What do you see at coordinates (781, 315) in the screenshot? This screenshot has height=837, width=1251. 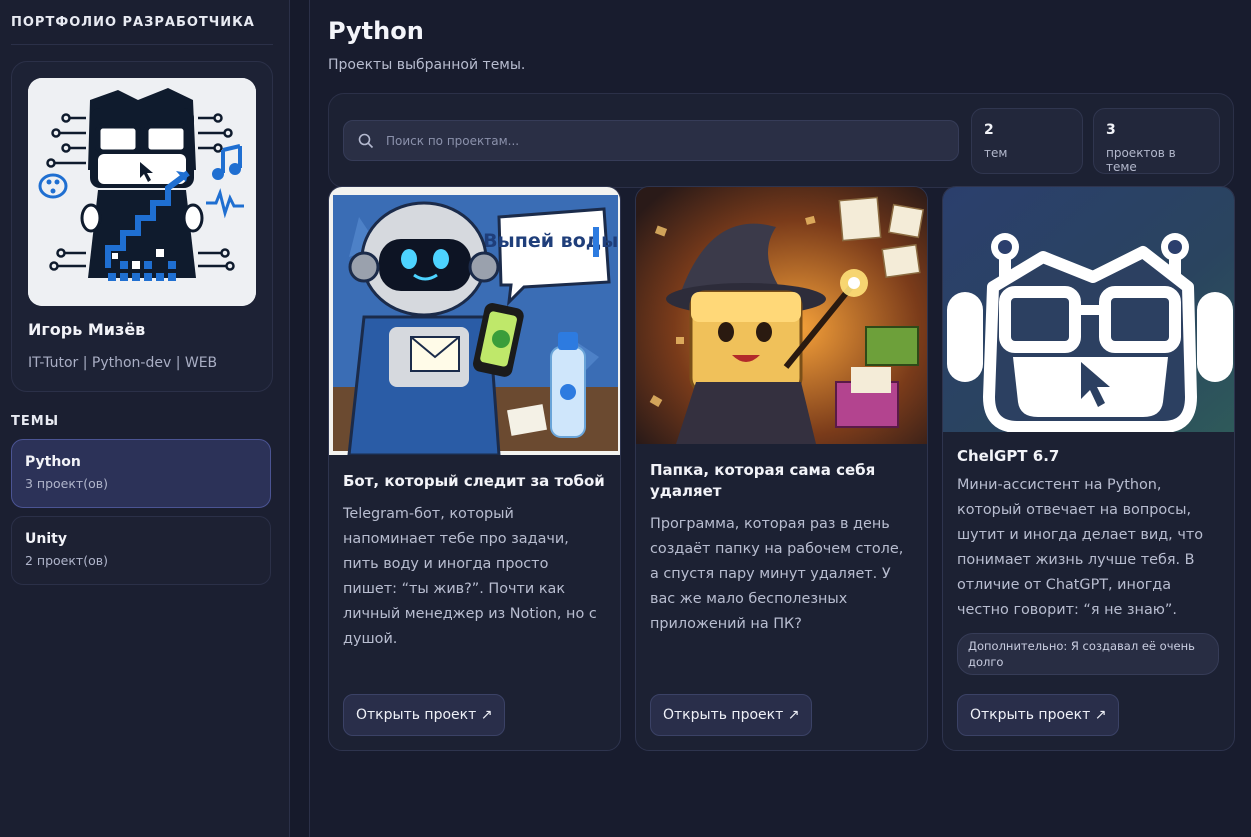 I see `wizard-folder-image` at bounding box center [781, 315].